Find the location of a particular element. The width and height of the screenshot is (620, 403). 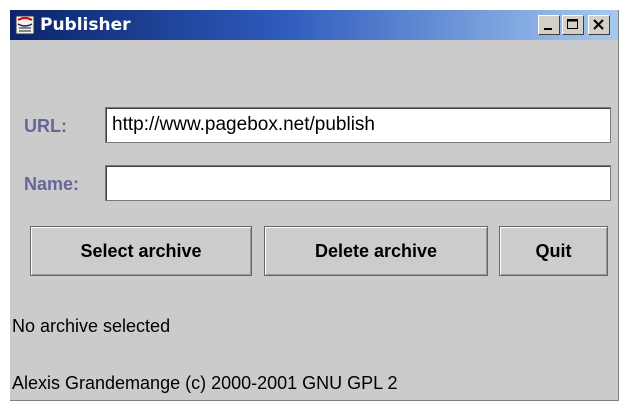

select-archive-button: Select archive is located at coordinates (141, 251).